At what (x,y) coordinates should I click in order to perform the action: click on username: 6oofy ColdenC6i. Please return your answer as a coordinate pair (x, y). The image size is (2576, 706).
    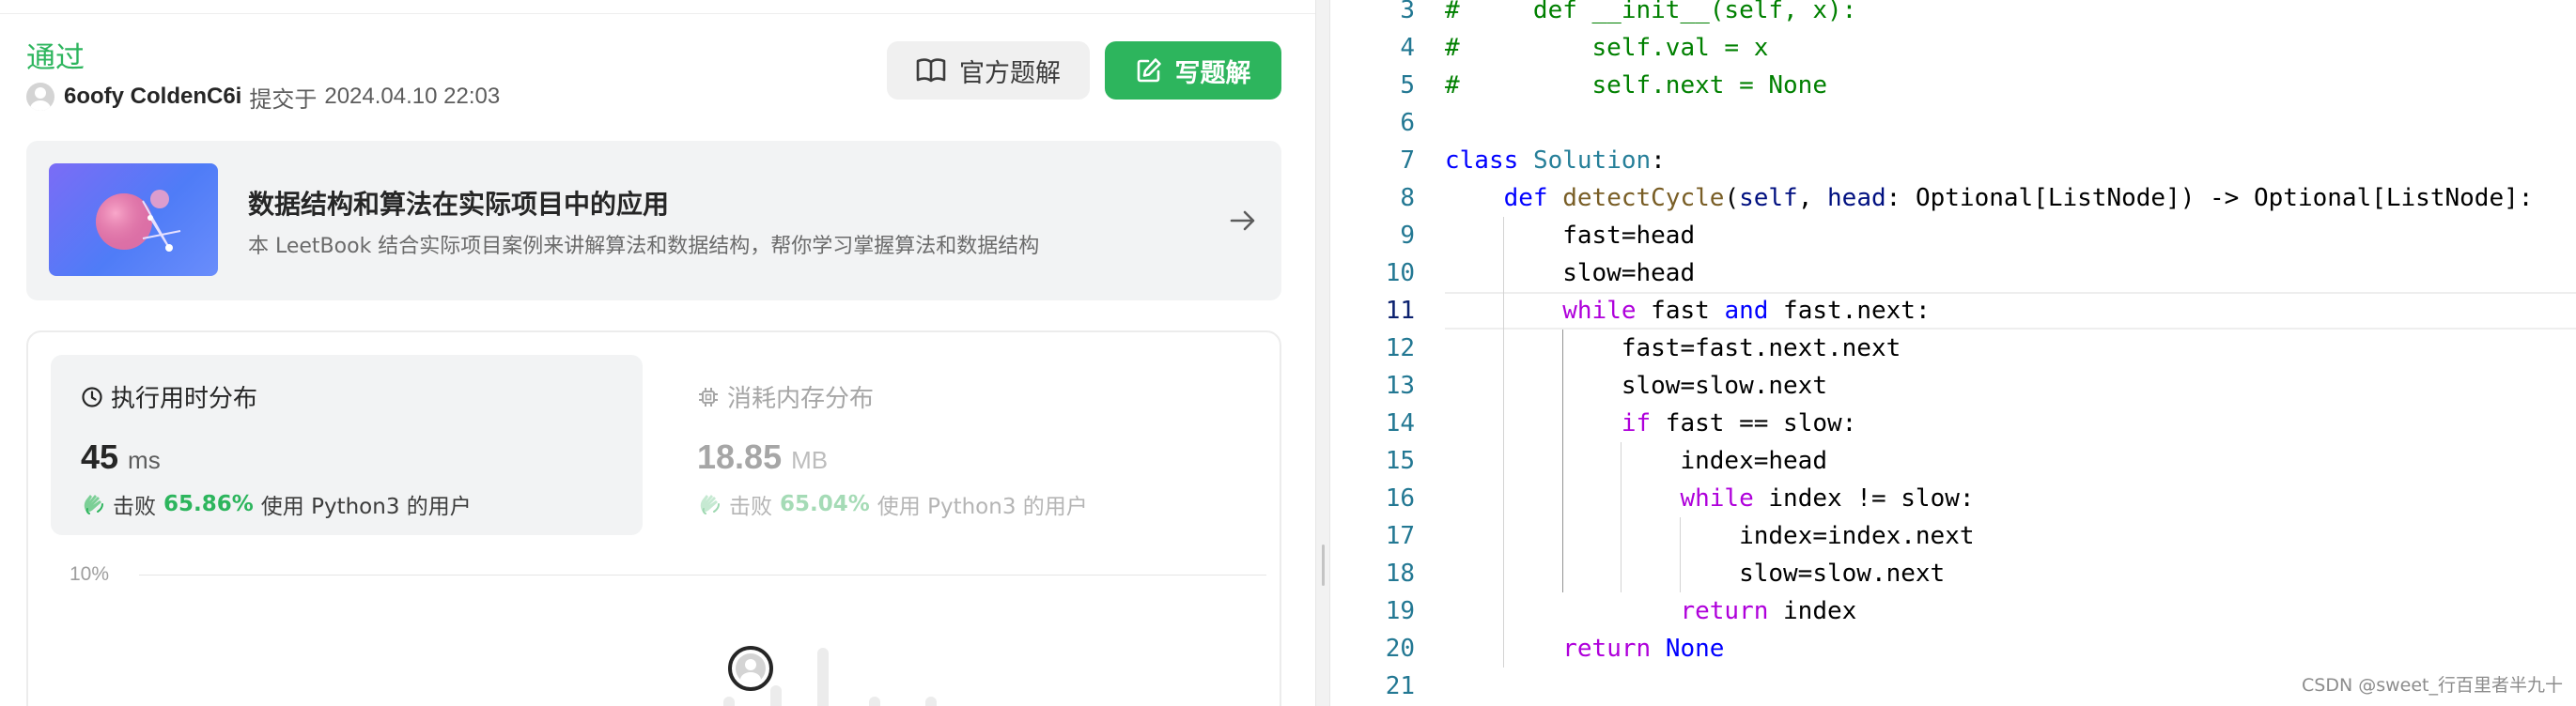
    Looking at the image, I should click on (152, 97).